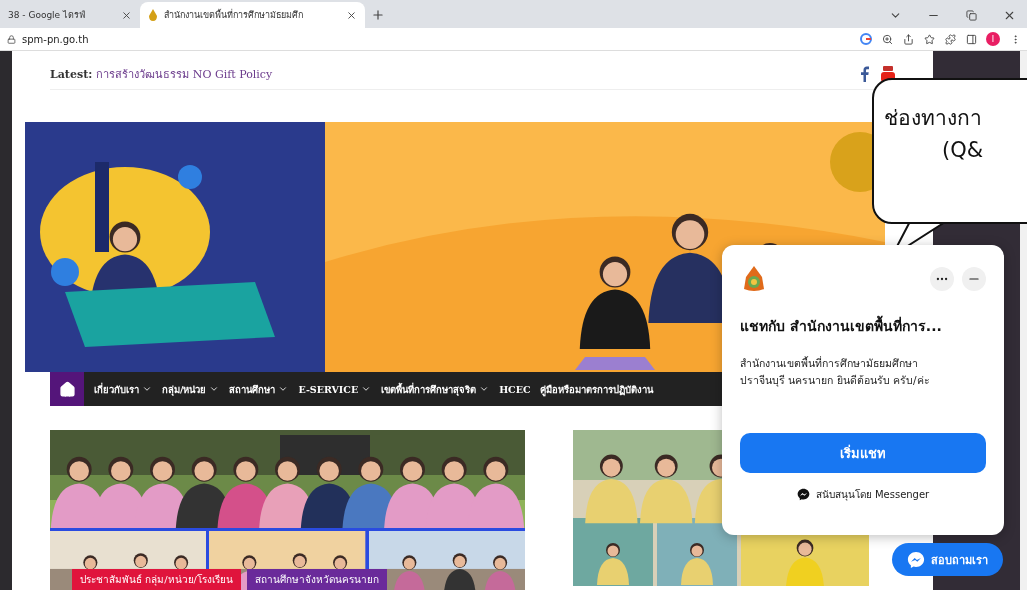 The width and height of the screenshot is (1027, 590). Describe the element at coordinates (947, 559) in the screenshot. I see `messenger-chat-button: สอบถามเรา` at that location.